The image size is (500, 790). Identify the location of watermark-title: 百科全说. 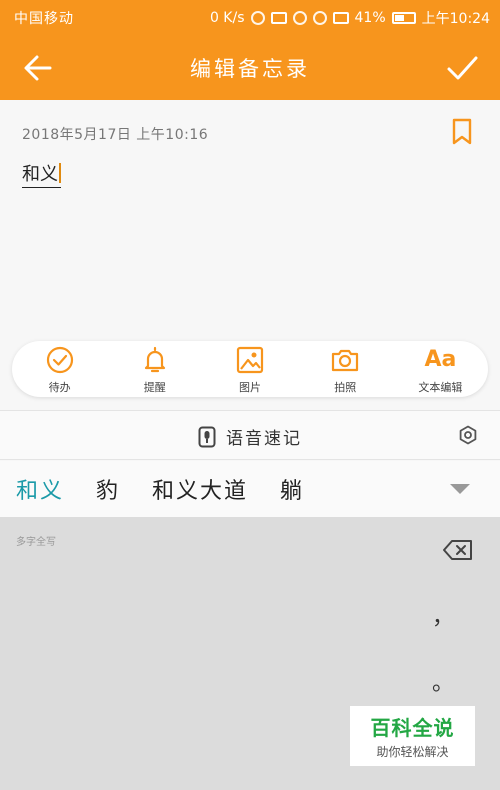
(412, 728).